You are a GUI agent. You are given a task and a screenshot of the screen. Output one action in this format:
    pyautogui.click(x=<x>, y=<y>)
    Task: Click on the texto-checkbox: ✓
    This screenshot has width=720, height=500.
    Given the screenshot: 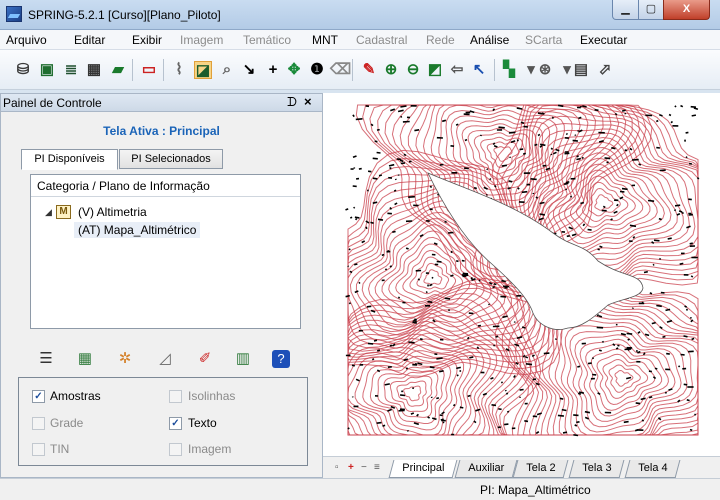 What is the action you would take?
    pyautogui.click(x=175, y=423)
    